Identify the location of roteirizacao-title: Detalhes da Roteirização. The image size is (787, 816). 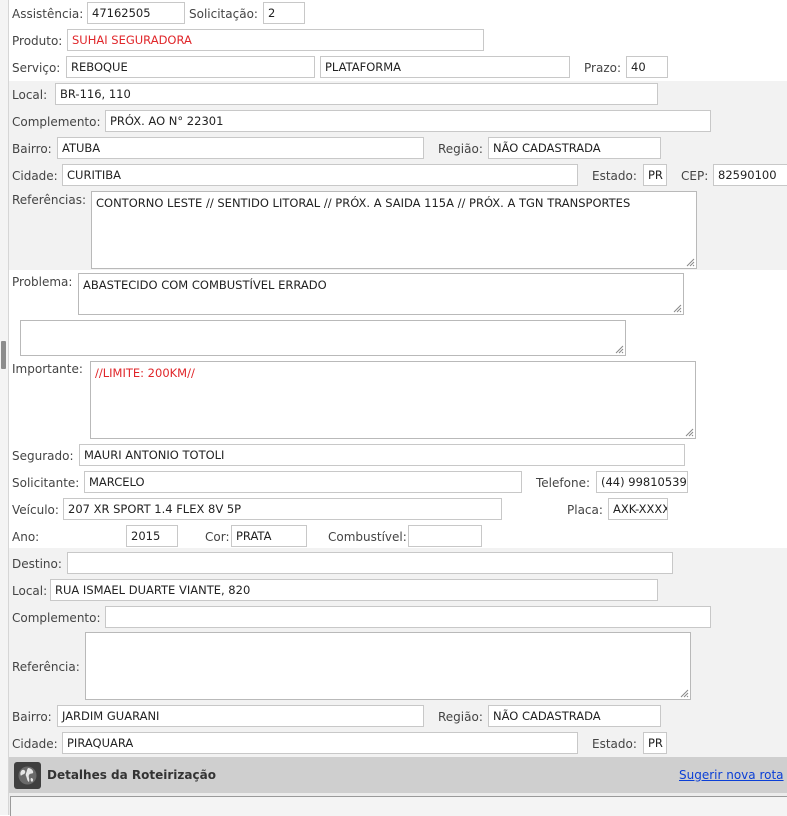
(131, 775).